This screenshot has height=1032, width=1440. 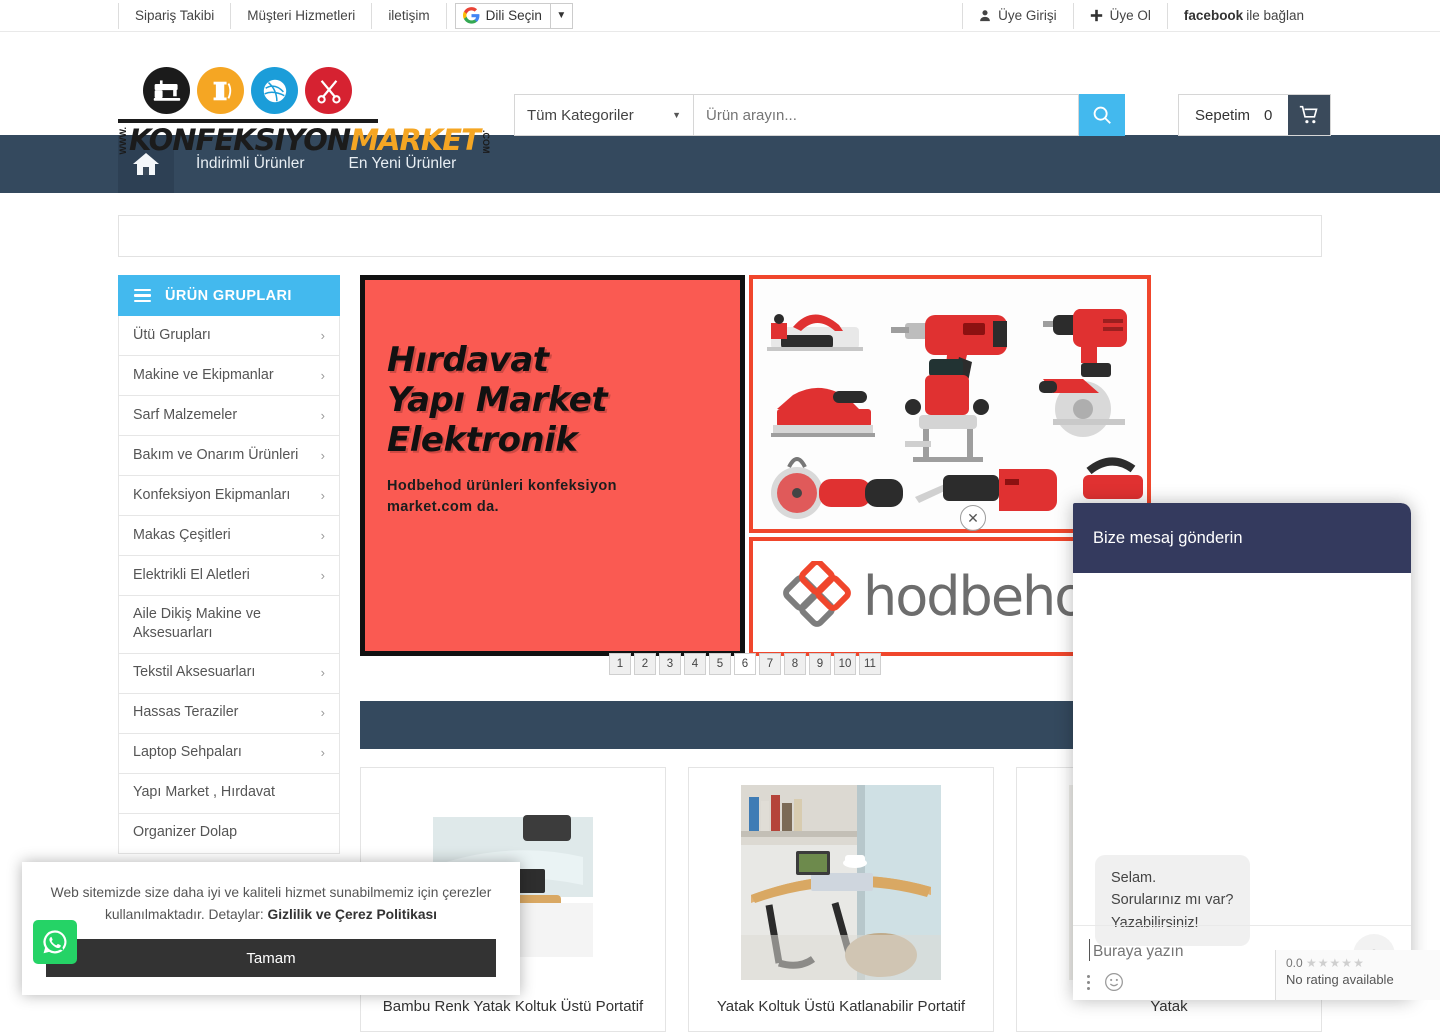 I want to click on search-button, so click(x=1102, y=115).